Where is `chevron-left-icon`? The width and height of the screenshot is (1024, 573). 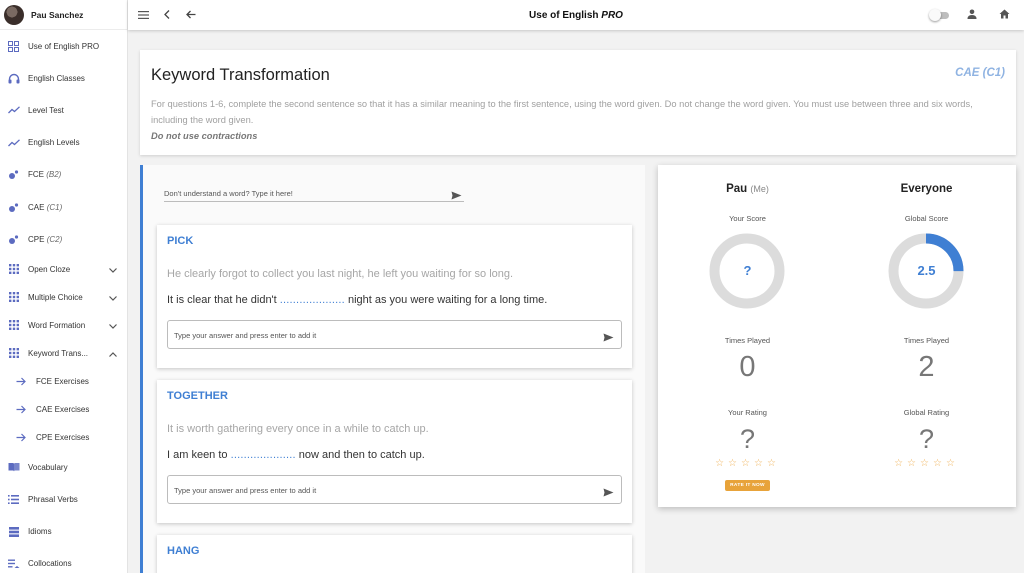
chevron-left-icon is located at coordinates (167, 15).